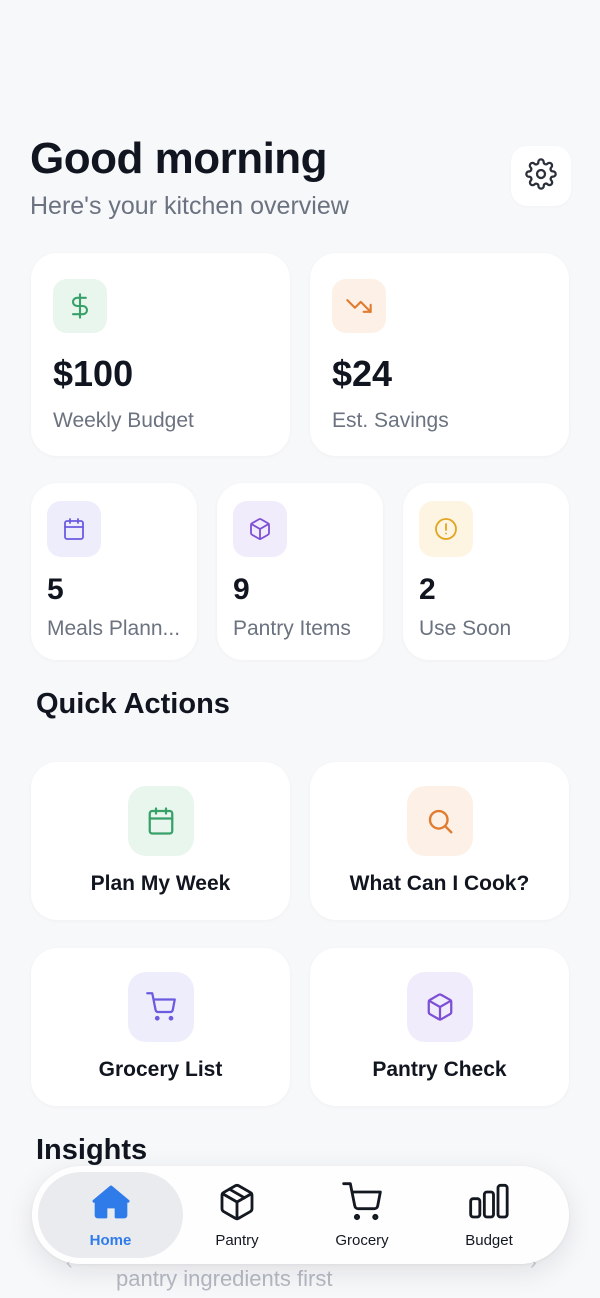 The width and height of the screenshot is (600, 1298). I want to click on meals-planned-value: 5, so click(55, 589).